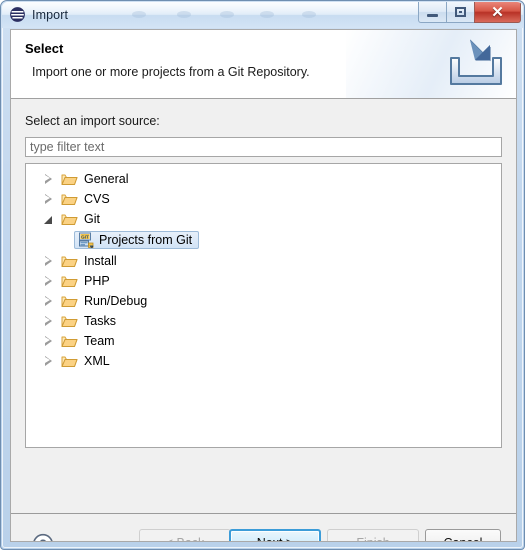 This screenshot has width=525, height=550. Describe the element at coordinates (86, 240) in the screenshot. I see `git-projects-icon: GIT` at that location.